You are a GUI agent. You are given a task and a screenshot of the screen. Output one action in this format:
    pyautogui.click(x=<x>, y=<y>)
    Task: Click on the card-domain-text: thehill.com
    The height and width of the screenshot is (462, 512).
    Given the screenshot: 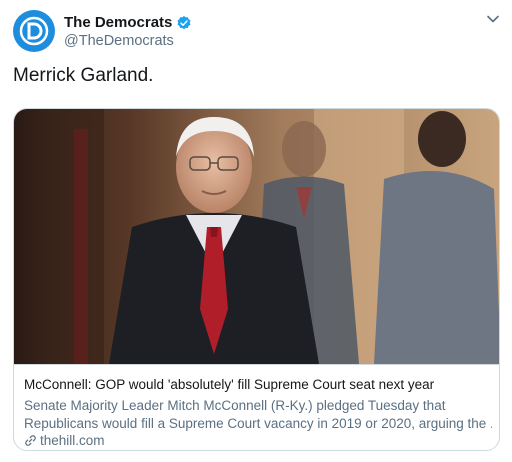 What is the action you would take?
    pyautogui.click(x=72, y=440)
    